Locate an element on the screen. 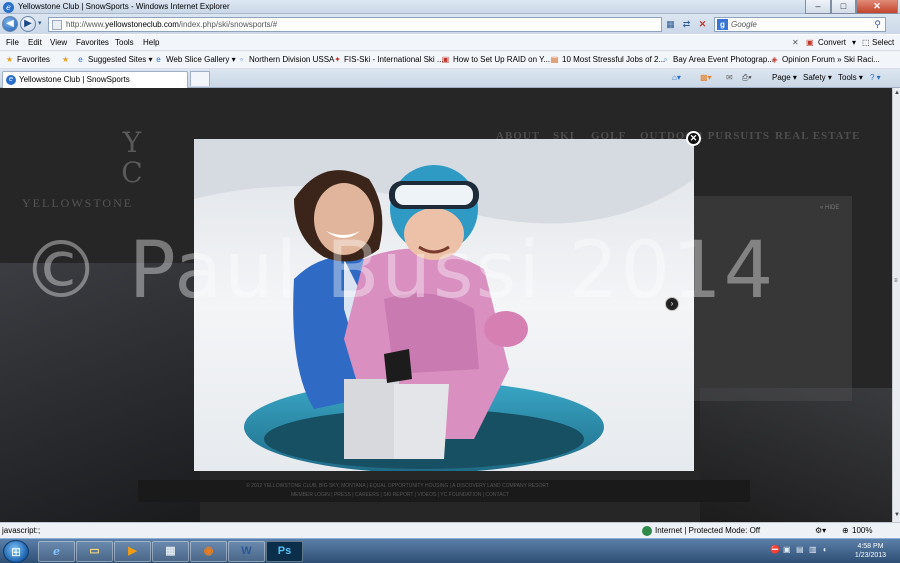 The width and height of the screenshot is (900, 563). favorites-star-icon: ★ is located at coordinates (9, 59).